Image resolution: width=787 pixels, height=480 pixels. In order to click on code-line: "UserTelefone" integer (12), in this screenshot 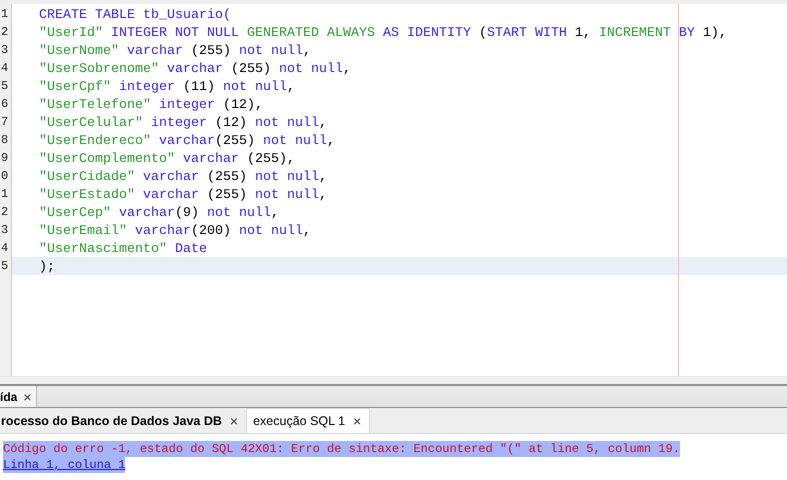, I will do `click(151, 105)`.